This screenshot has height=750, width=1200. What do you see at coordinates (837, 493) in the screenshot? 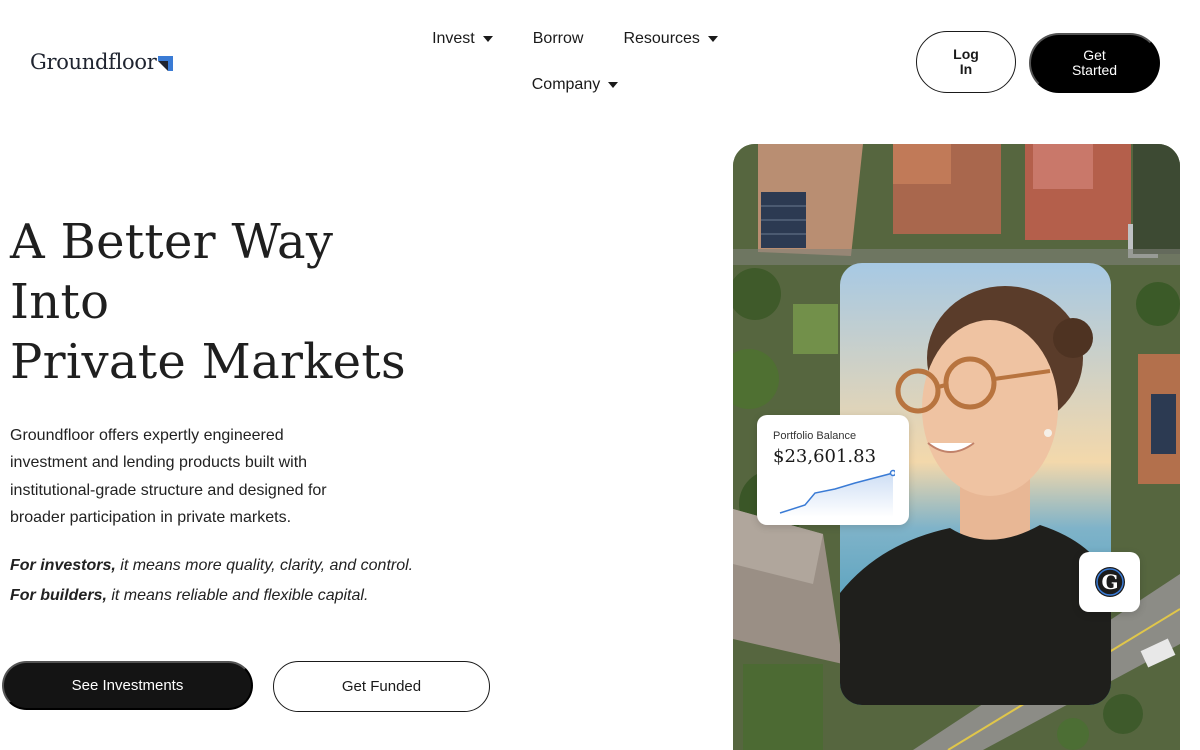
I see `balance-trend-sparkline` at bounding box center [837, 493].